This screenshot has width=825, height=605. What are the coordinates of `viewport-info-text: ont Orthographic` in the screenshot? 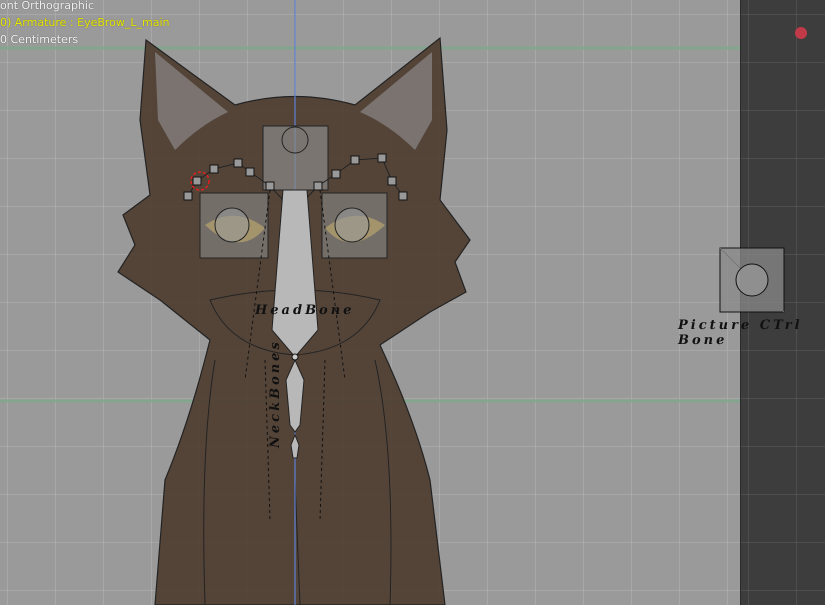 It's located at (48, 7).